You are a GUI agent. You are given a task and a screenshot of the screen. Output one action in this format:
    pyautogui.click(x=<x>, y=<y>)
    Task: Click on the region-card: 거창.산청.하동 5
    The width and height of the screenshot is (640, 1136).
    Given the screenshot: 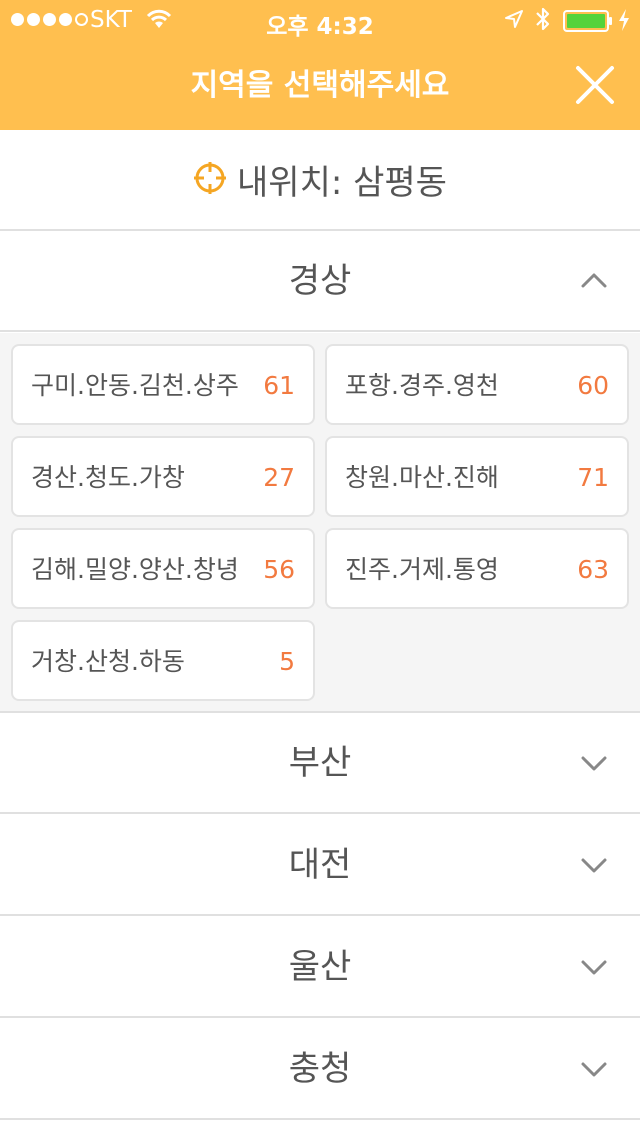 What is the action you would take?
    pyautogui.click(x=163, y=660)
    